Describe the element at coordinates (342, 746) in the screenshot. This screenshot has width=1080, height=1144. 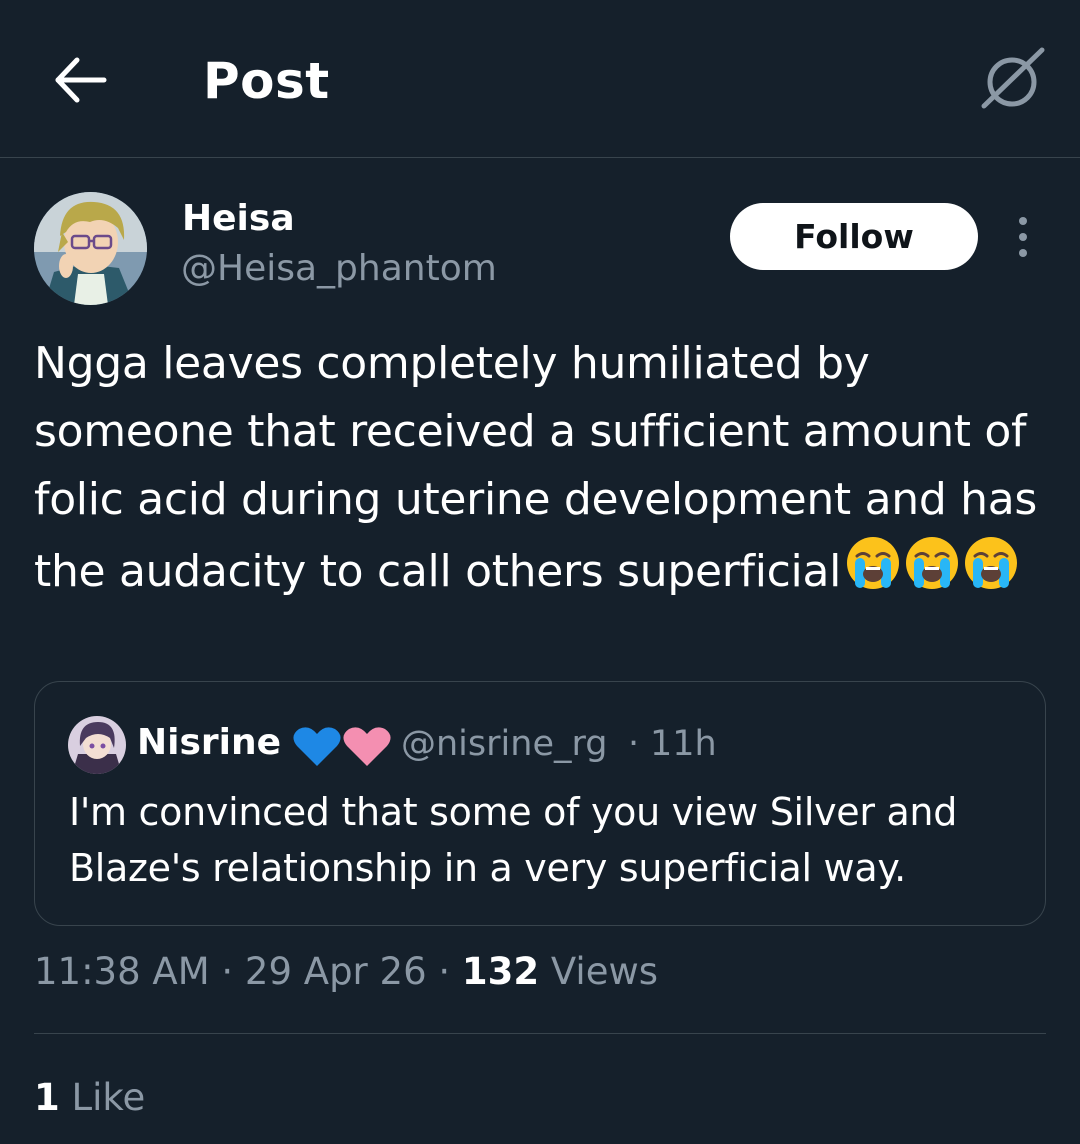
I see `profile-emoji-badges` at that location.